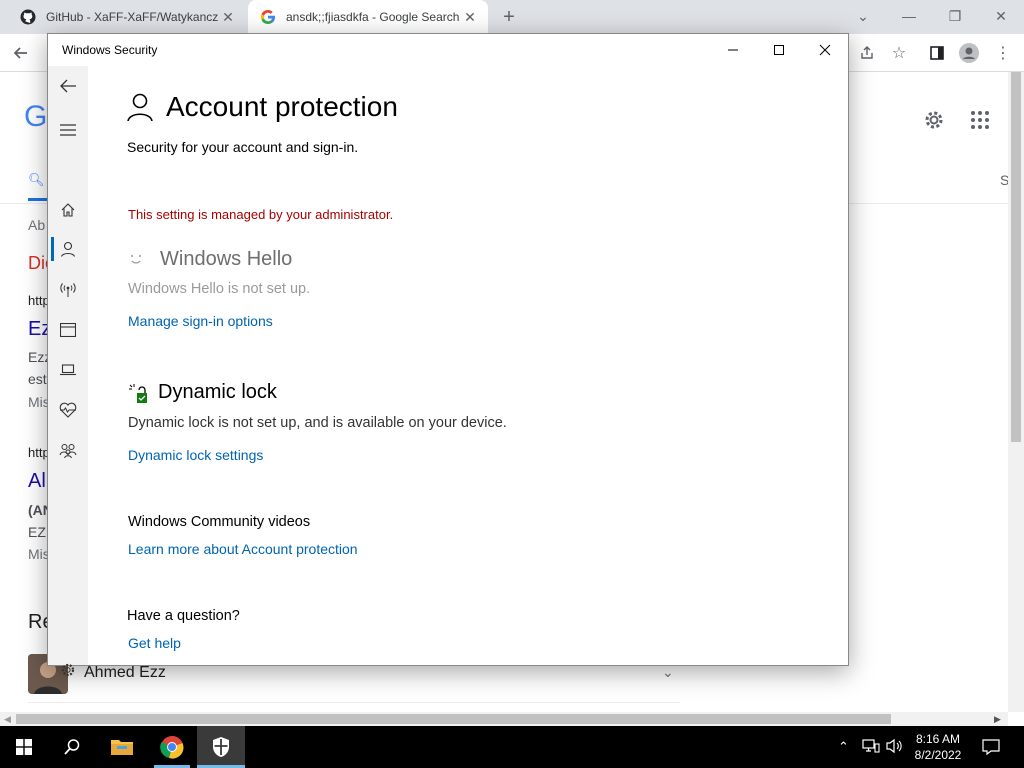 The height and width of the screenshot is (768, 1024). I want to click on person-name: Ahmed Ezz, so click(125, 673).